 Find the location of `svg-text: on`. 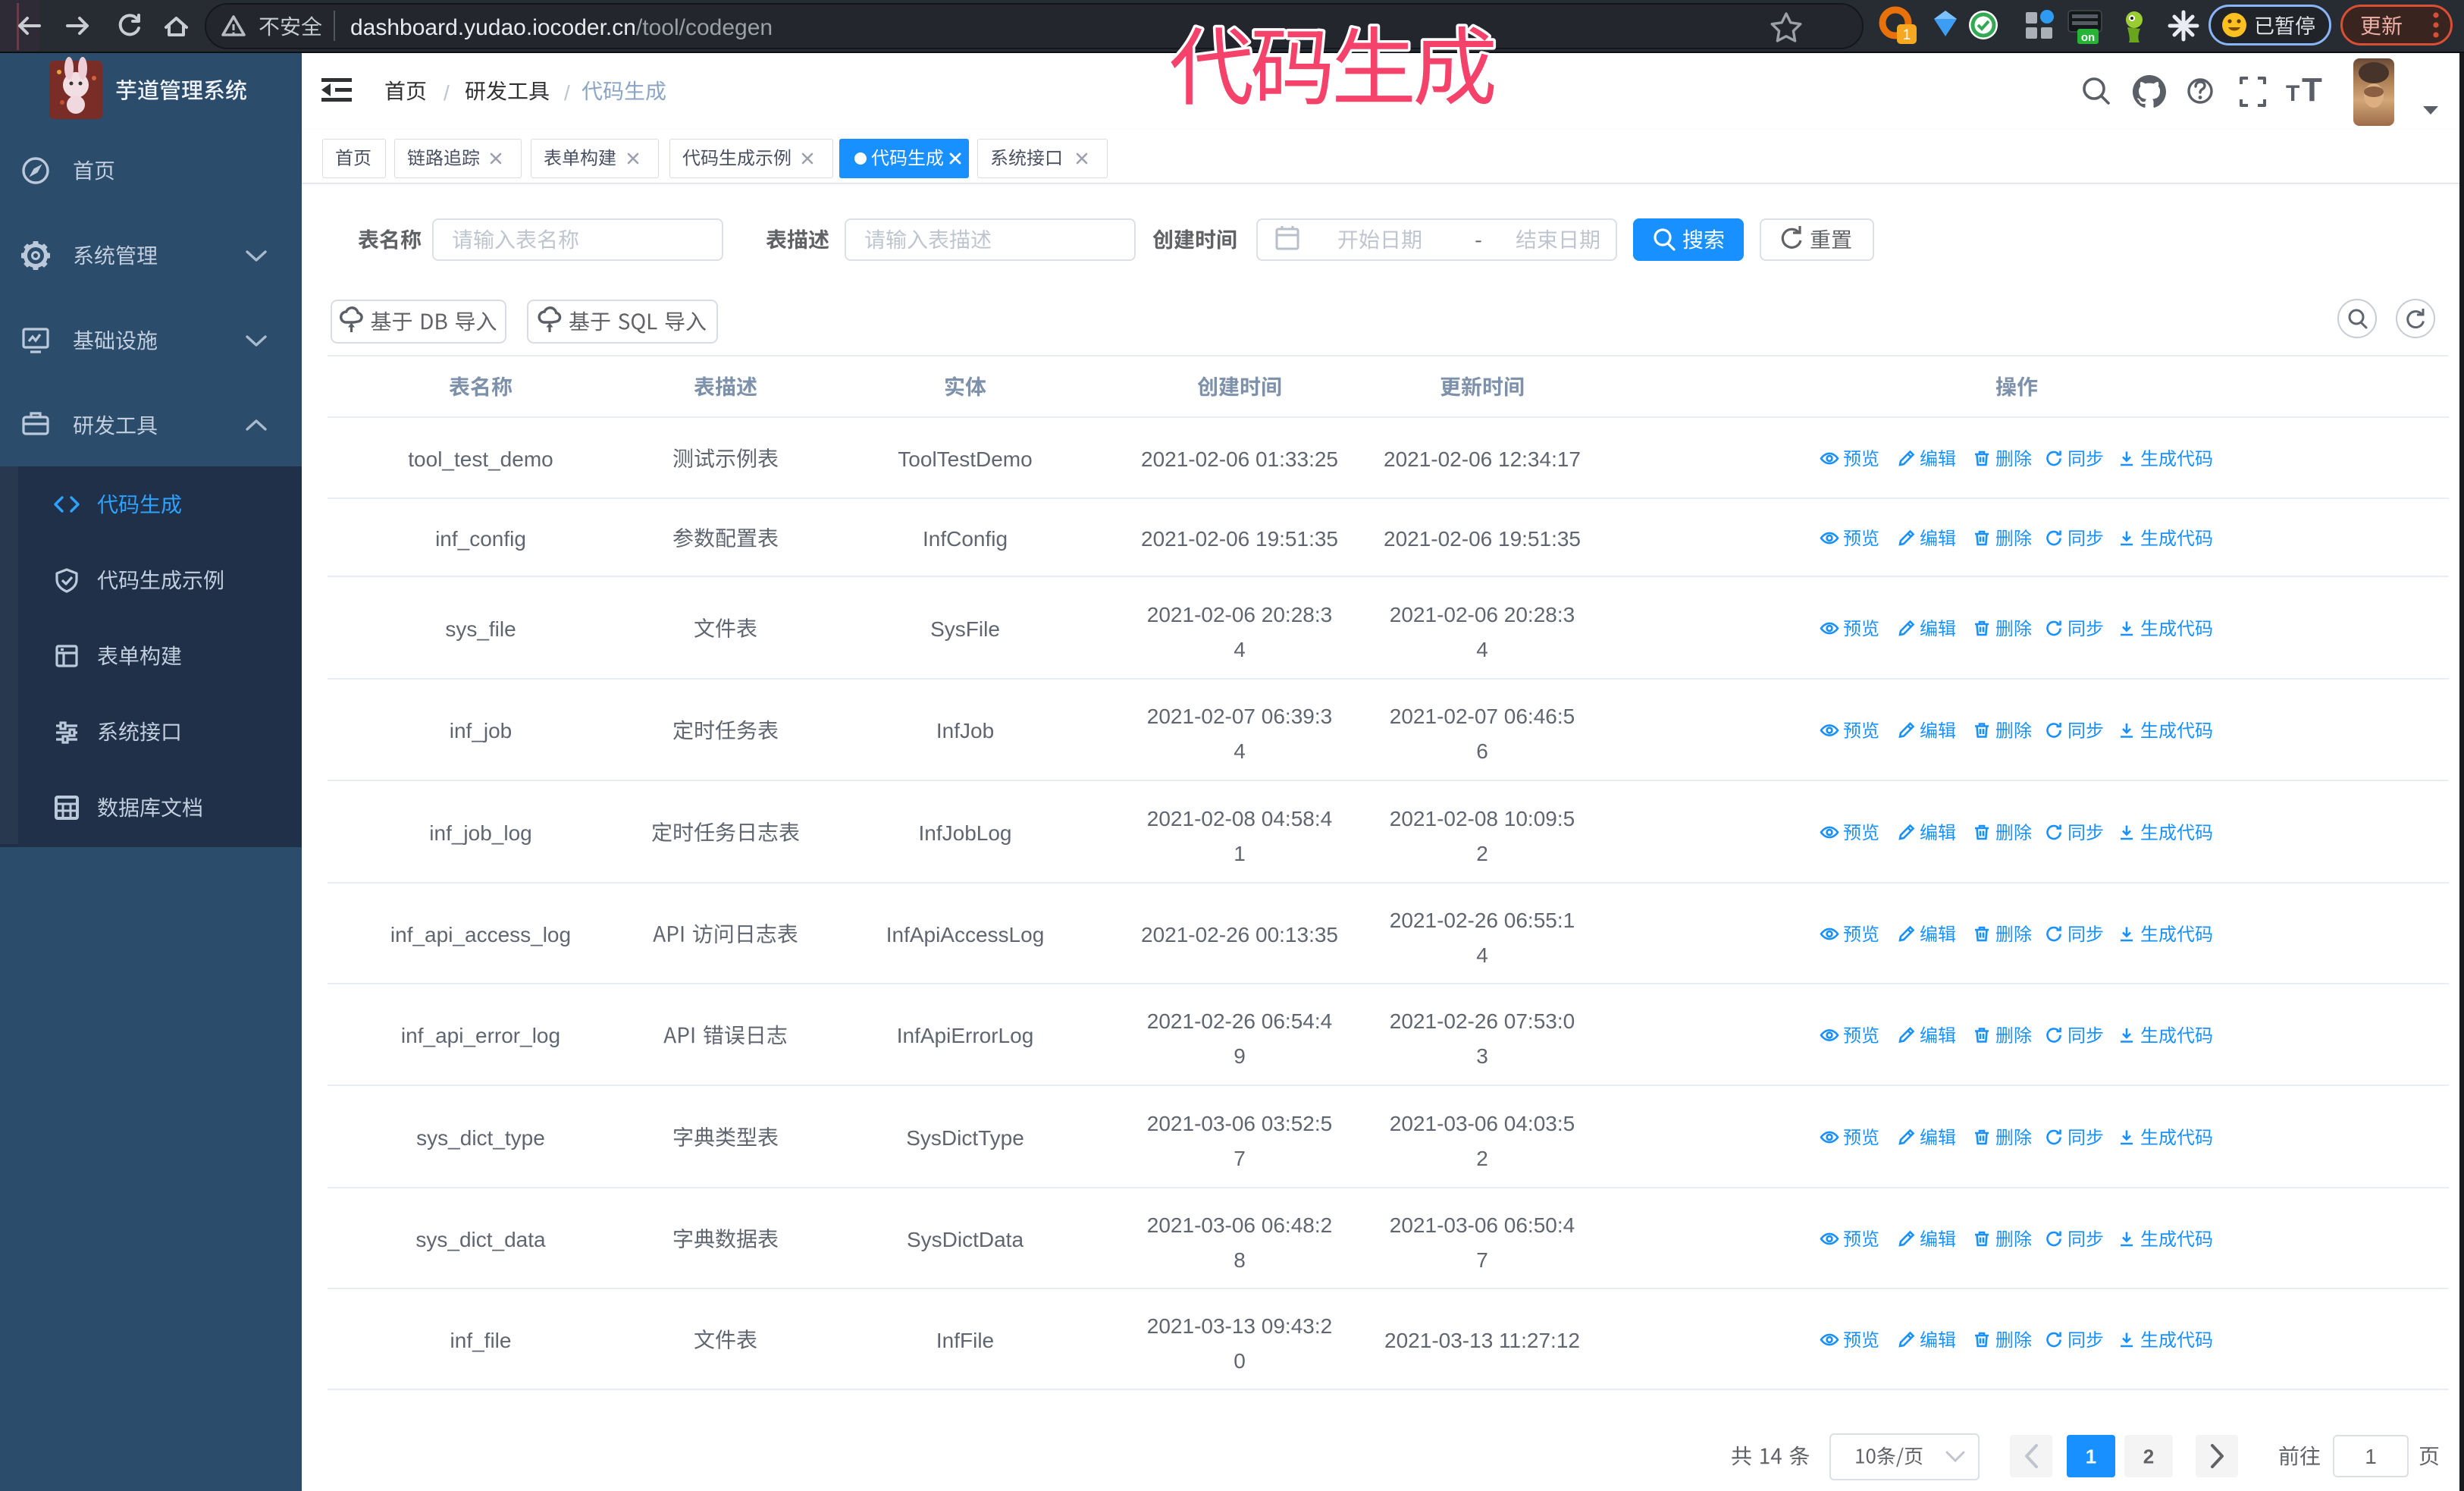

svg-text: on is located at coordinates (2088, 37).